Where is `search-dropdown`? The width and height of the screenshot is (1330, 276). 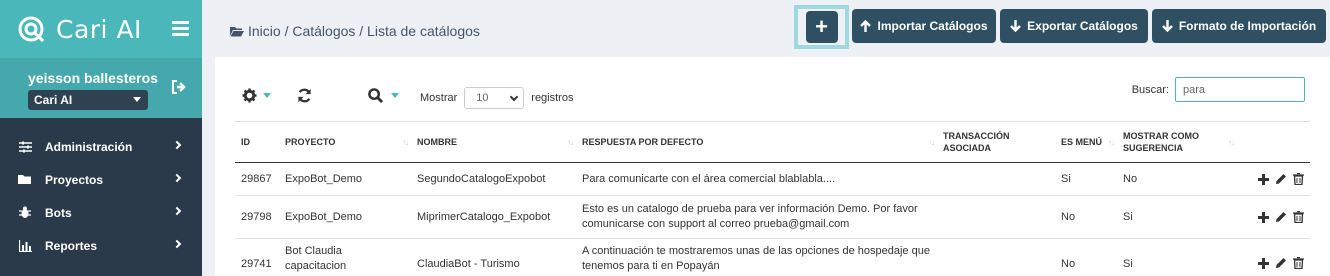
search-dropdown is located at coordinates (383, 95).